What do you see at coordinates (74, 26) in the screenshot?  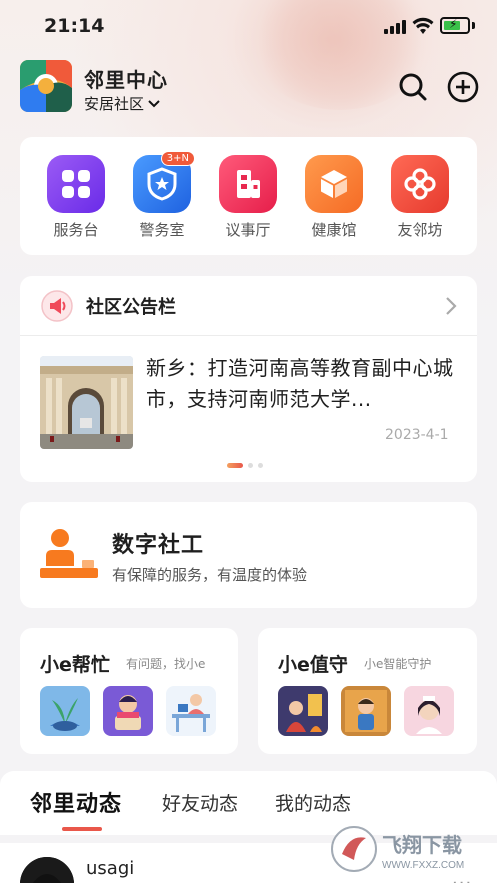 I see `status-time: 21:14` at bounding box center [74, 26].